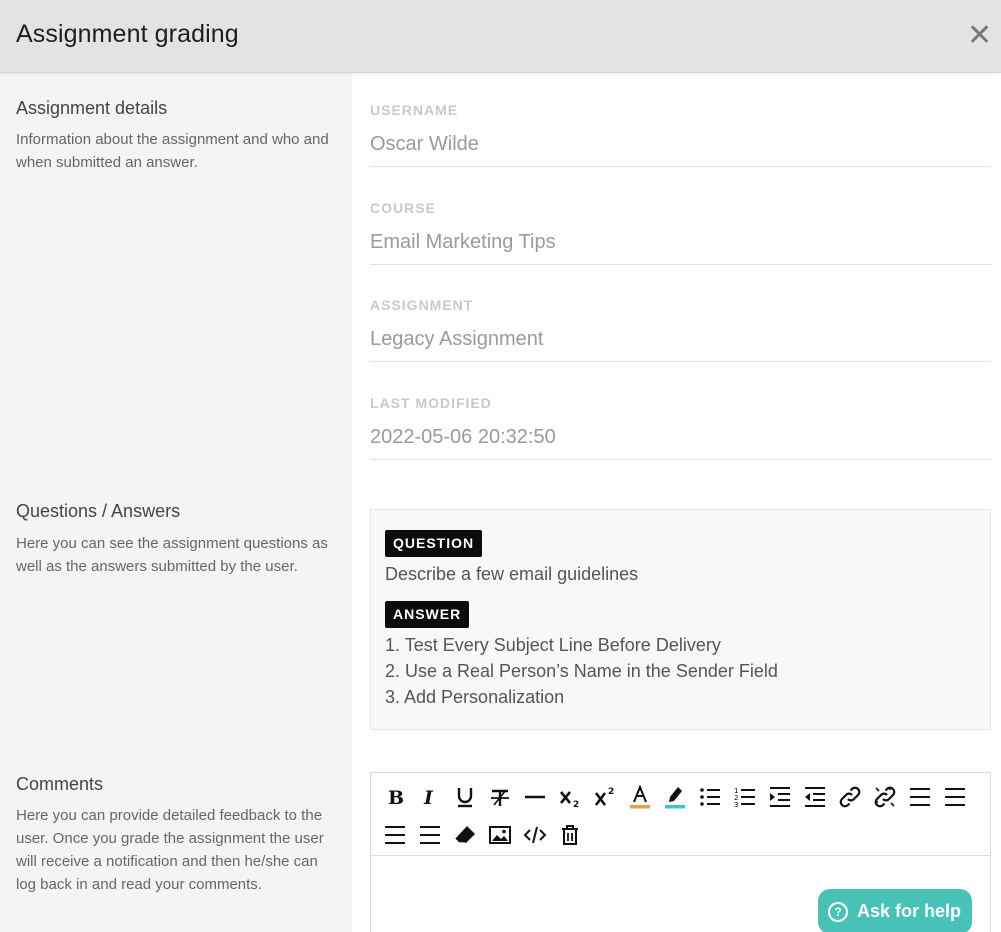  Describe the element at coordinates (465, 797) in the screenshot. I see `underline-icon` at that location.